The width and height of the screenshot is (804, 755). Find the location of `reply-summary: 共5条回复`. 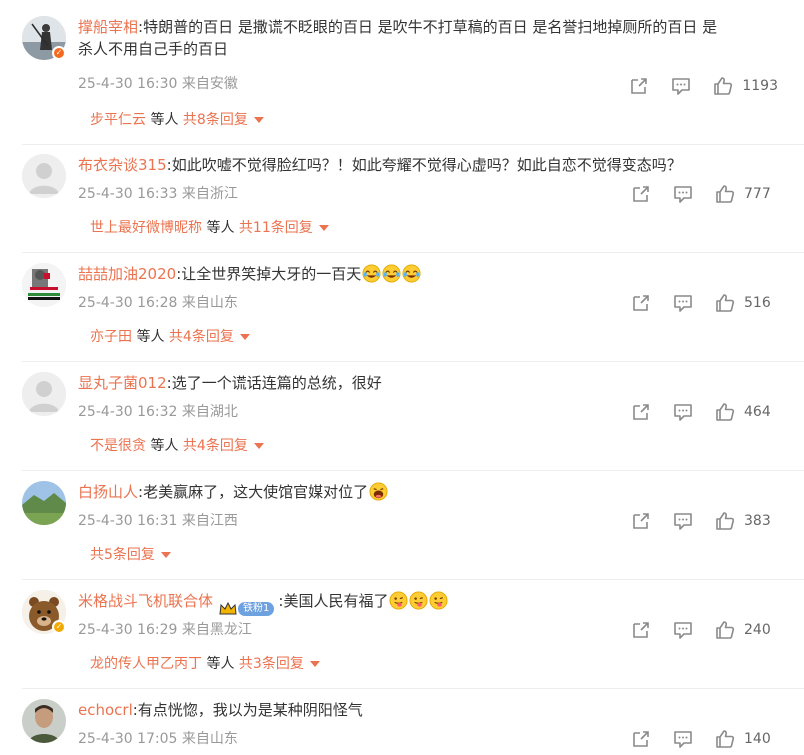

reply-summary: 共5条回复 is located at coordinates (130, 555).